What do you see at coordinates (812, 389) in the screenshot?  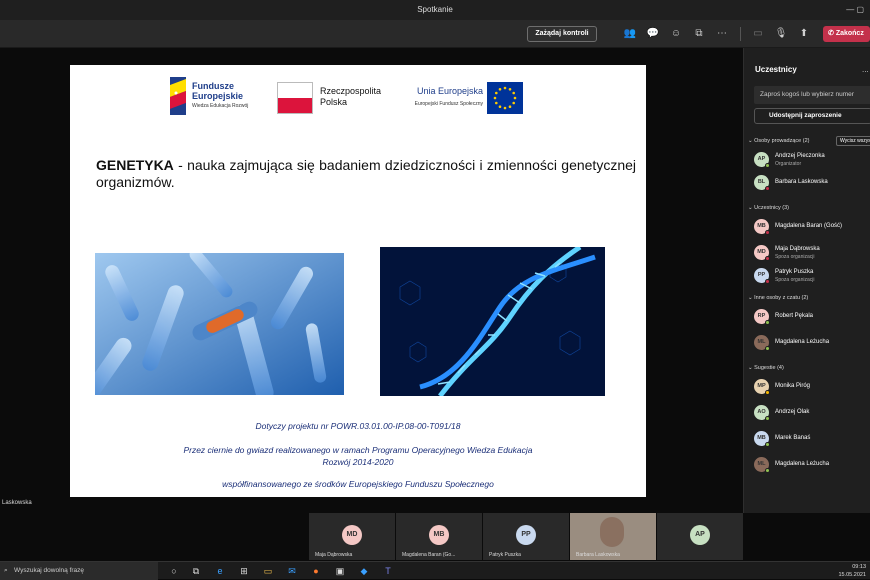 I see `participant-row: MP Monika Piróg` at bounding box center [812, 389].